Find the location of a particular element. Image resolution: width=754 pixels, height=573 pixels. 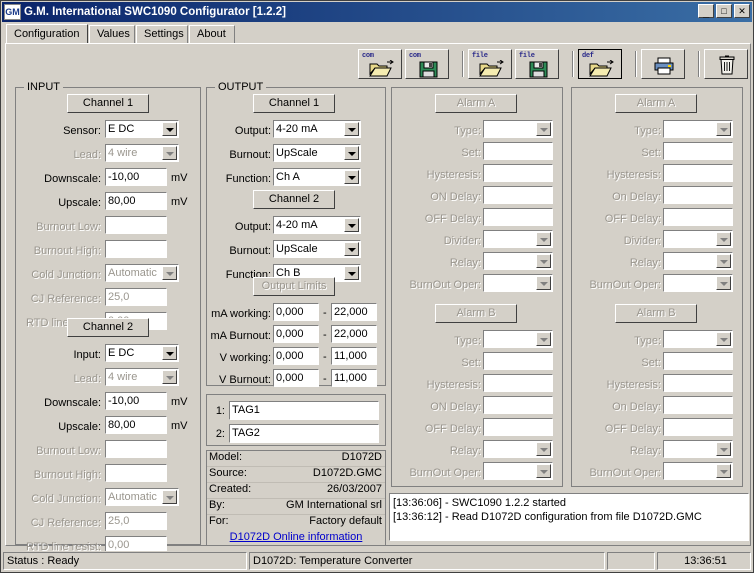

tag1-field: TAG1 is located at coordinates (304, 410).